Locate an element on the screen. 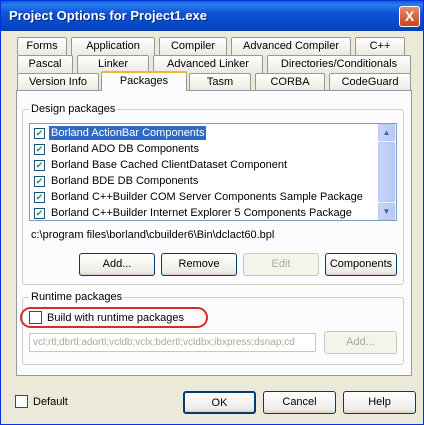 The height and width of the screenshot is (425, 424). design-packages-label: Design packages is located at coordinates (73, 109).